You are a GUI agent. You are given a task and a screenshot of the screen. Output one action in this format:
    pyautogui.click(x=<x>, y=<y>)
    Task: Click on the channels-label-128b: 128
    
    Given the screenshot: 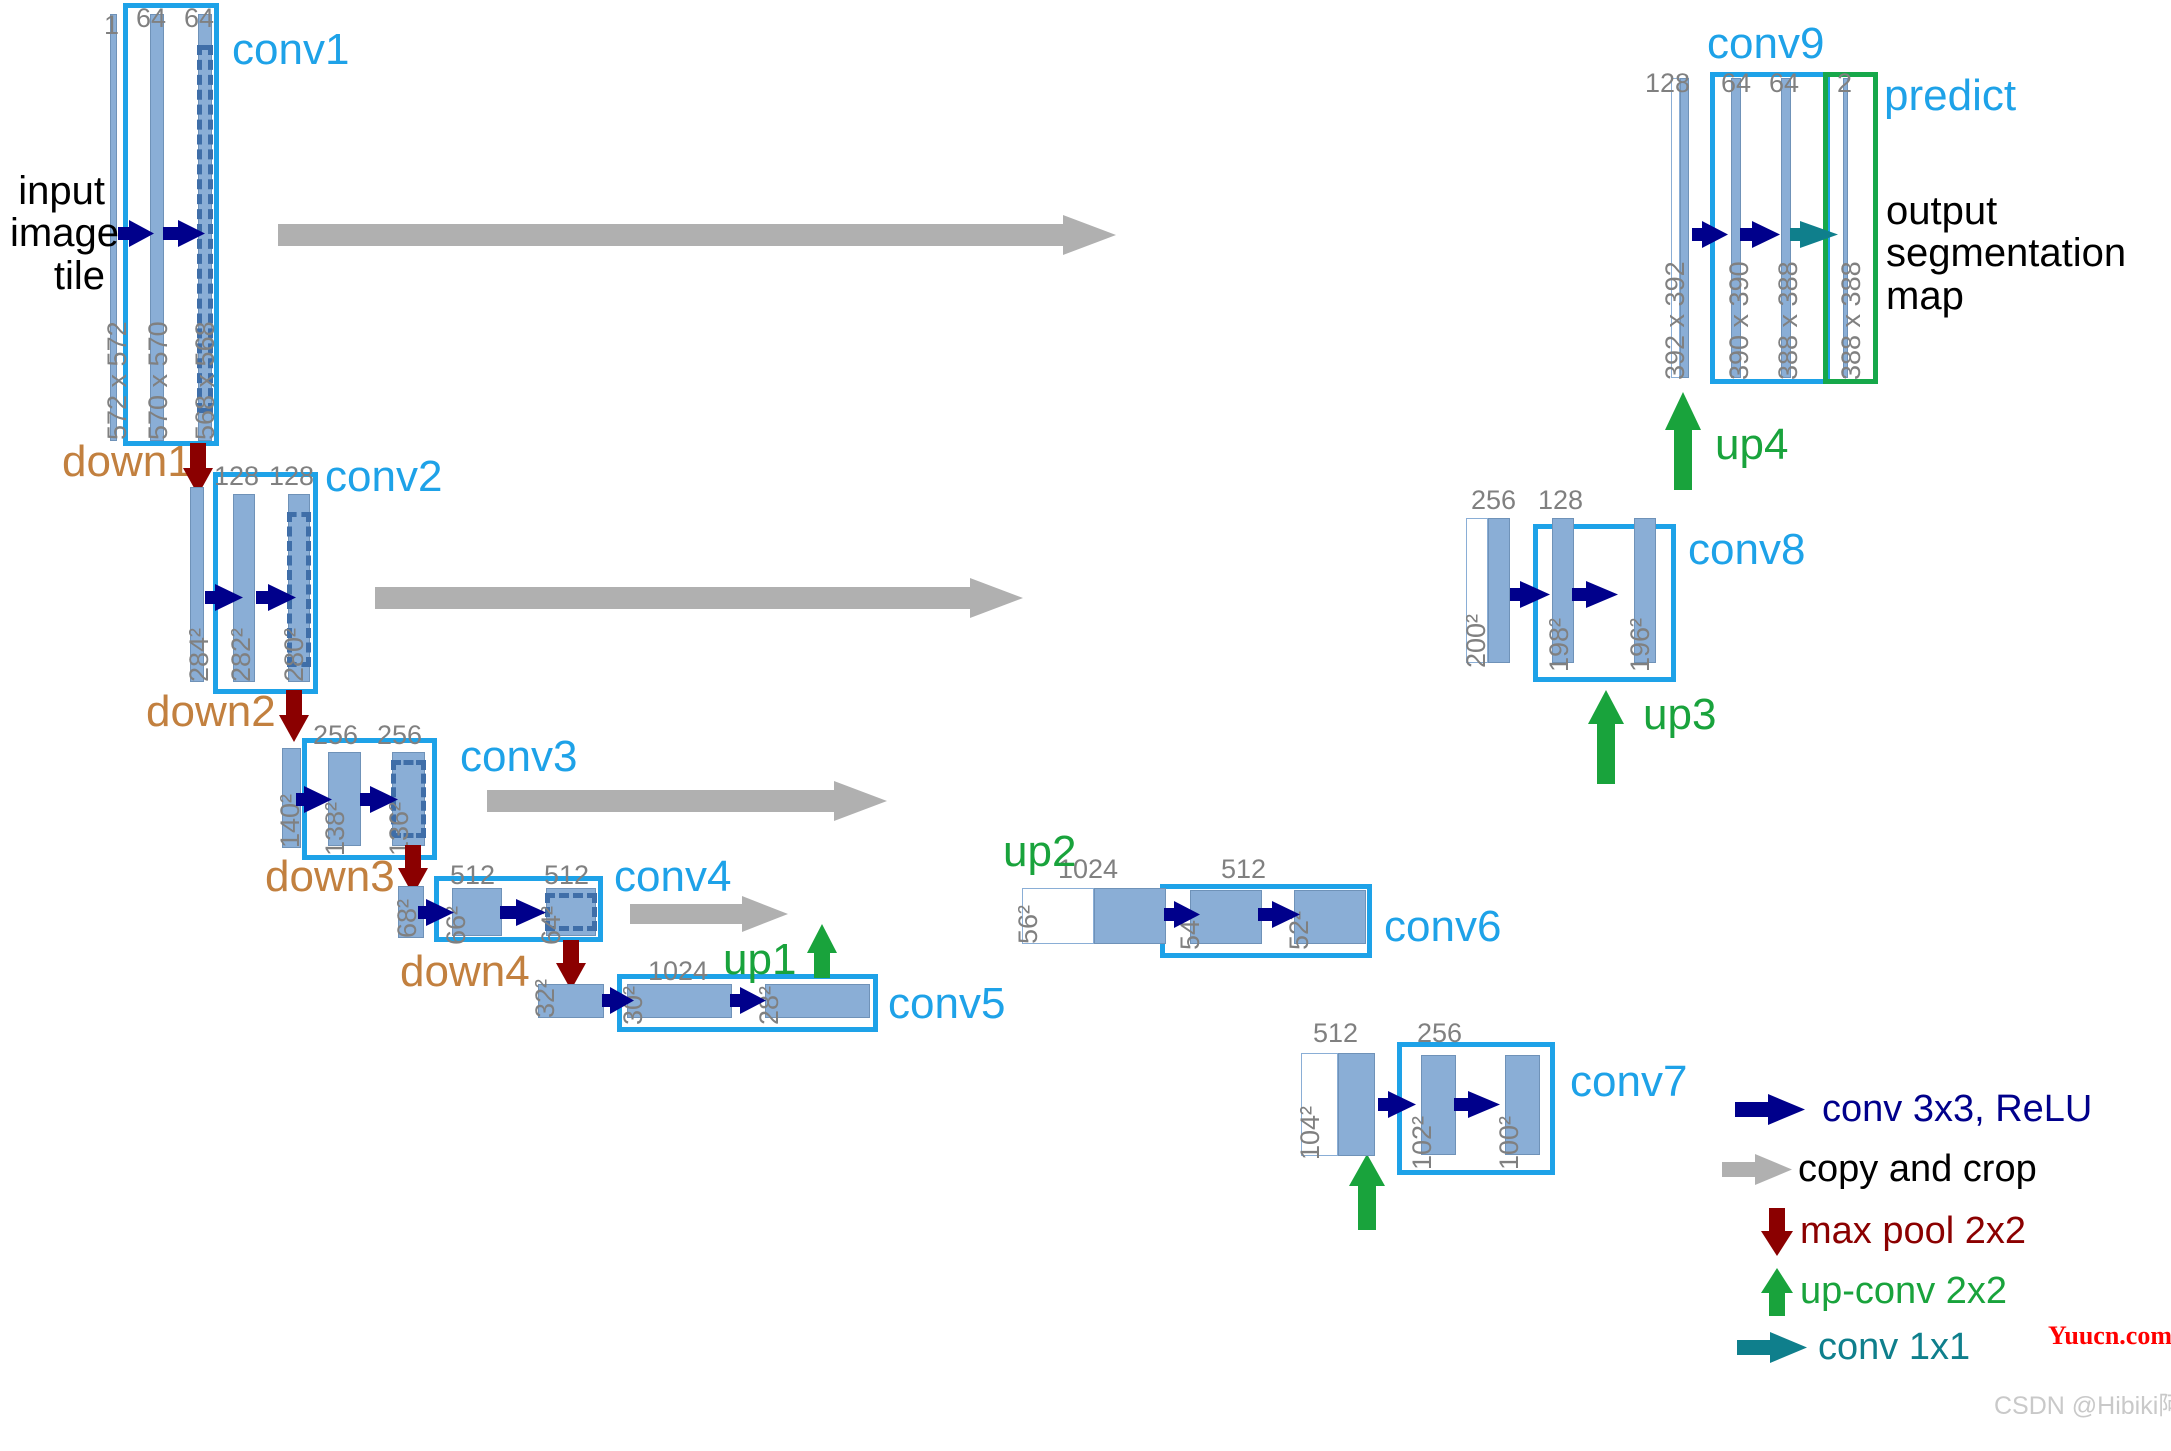 What is the action you would take?
    pyautogui.click(x=292, y=476)
    